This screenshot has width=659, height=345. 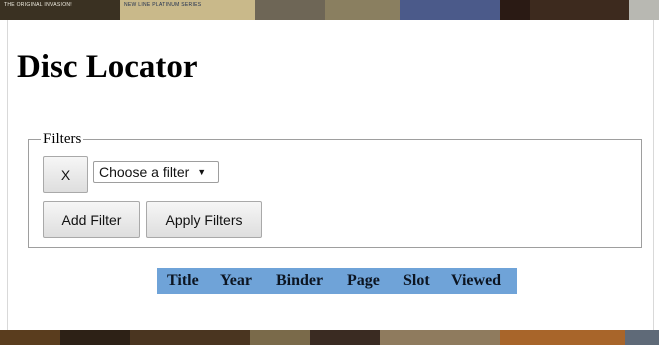 What do you see at coordinates (107, 67) in the screenshot?
I see `page-title: Disc Locator` at bounding box center [107, 67].